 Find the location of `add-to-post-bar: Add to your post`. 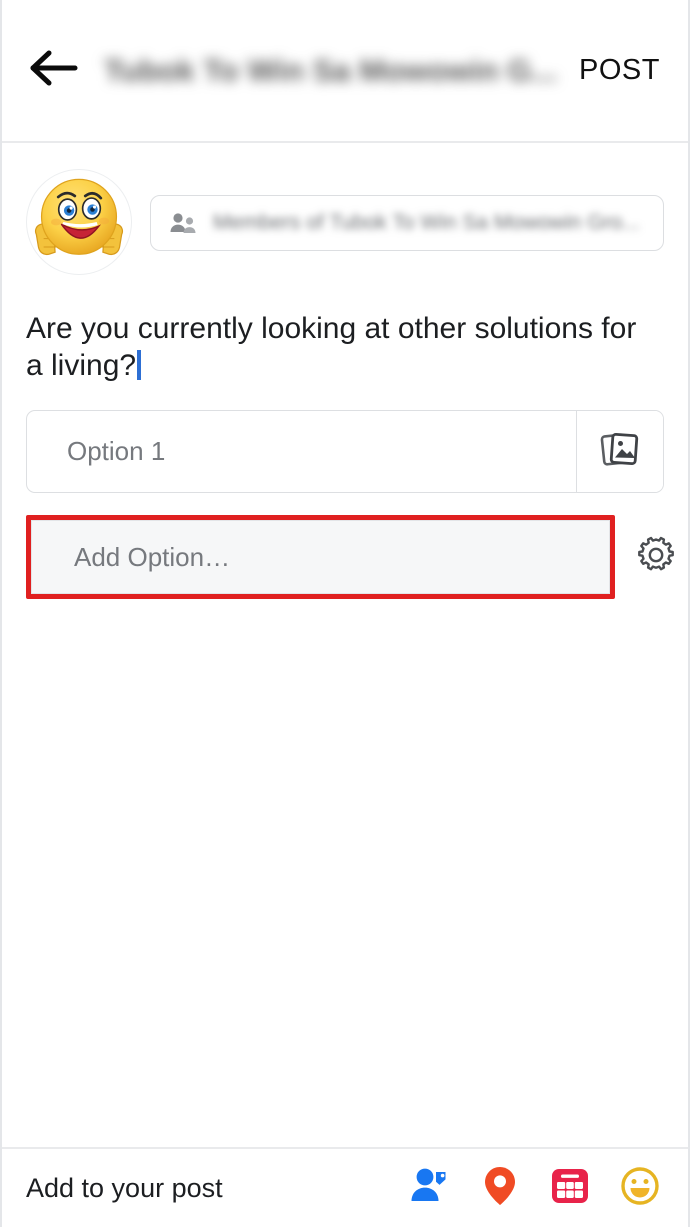

add-to-post-bar: Add to your post is located at coordinates (345, 1187).